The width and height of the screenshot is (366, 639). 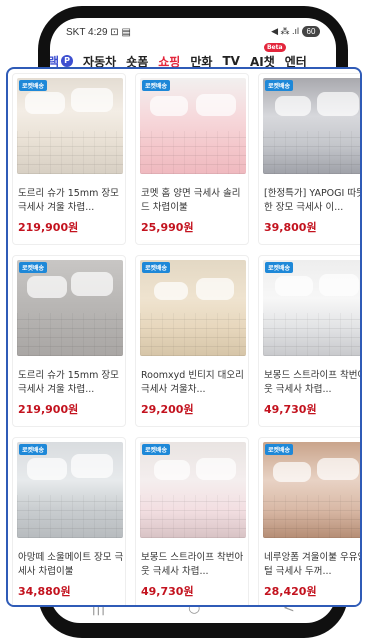 I want to click on signal-icon: ◀ ⁂ .ıl, so click(x=285, y=31).